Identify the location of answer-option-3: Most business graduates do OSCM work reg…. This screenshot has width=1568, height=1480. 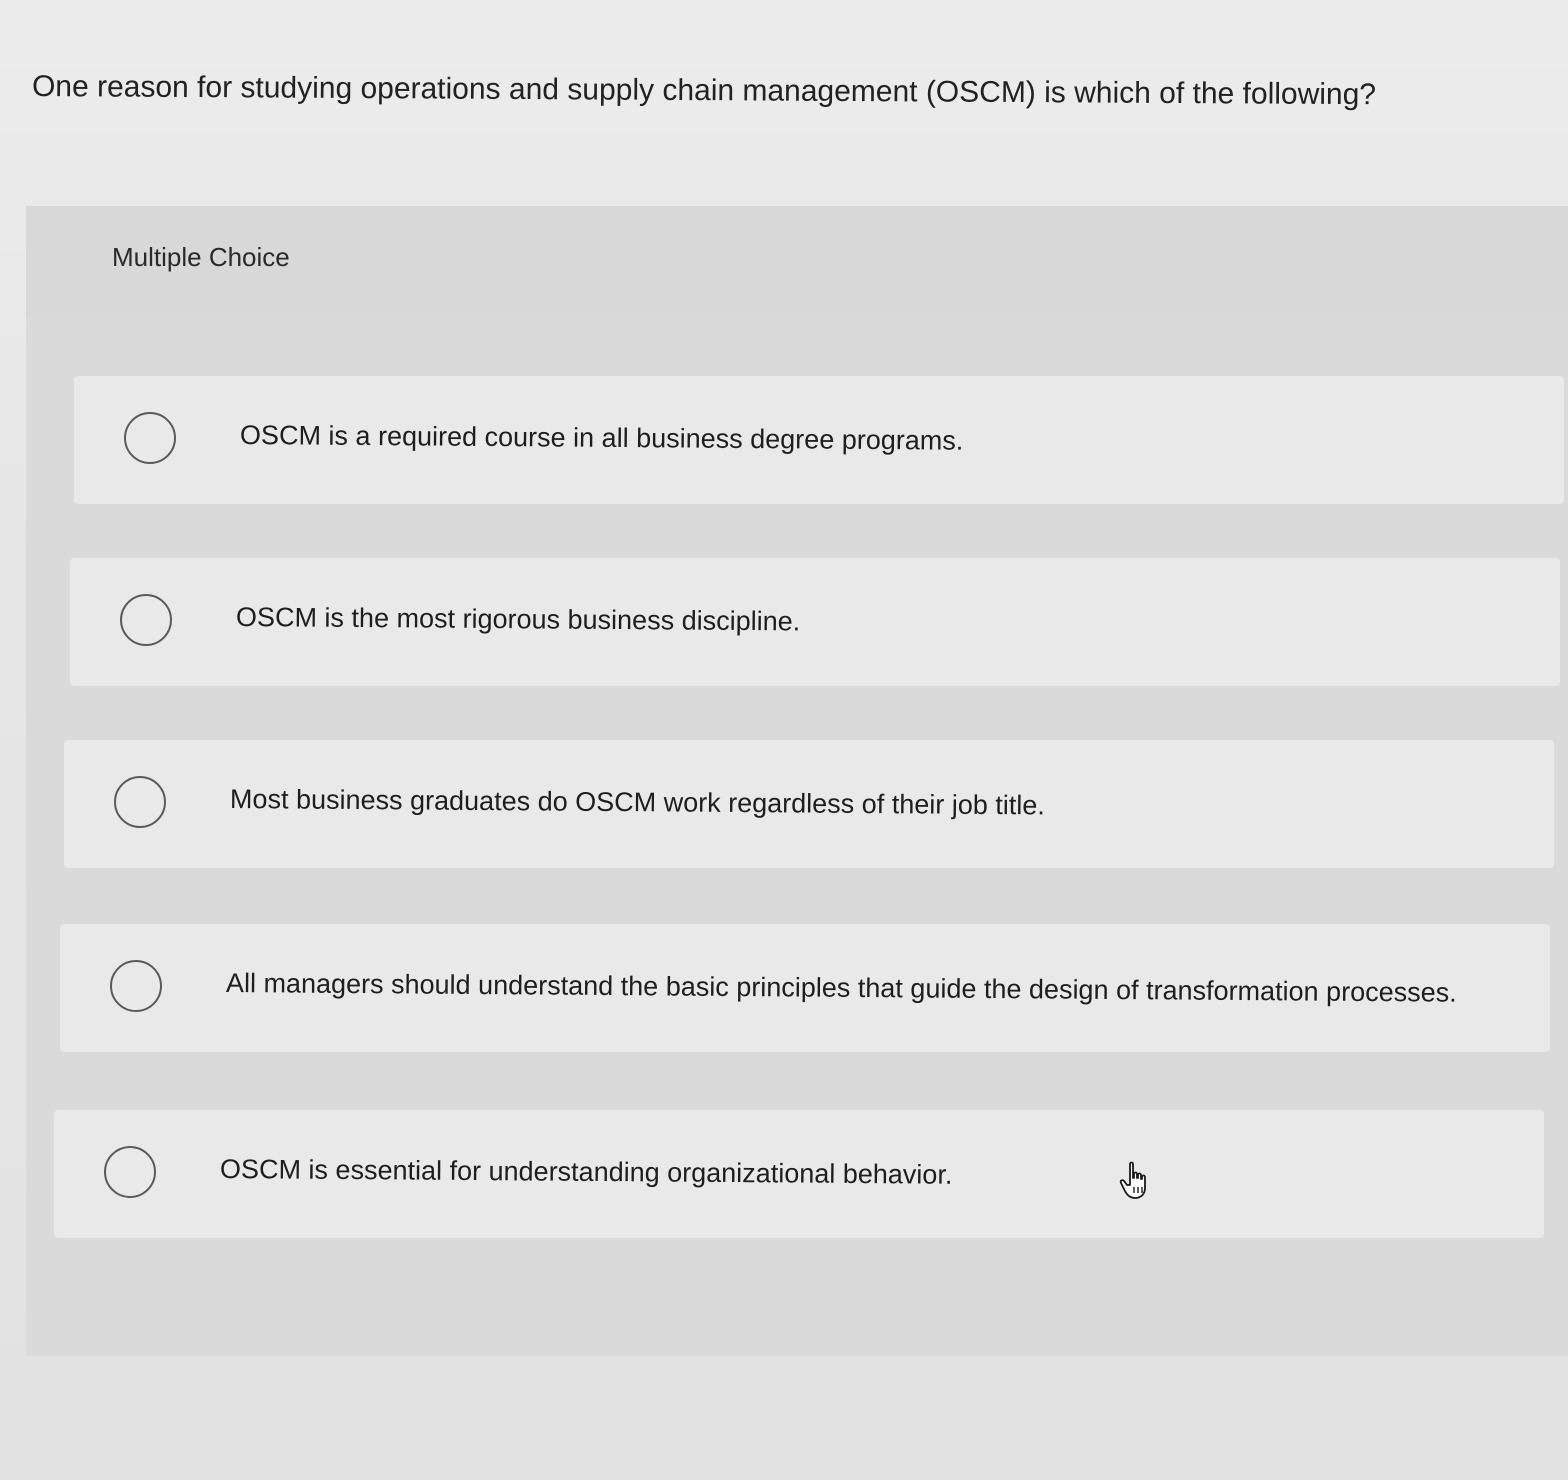
(809, 804).